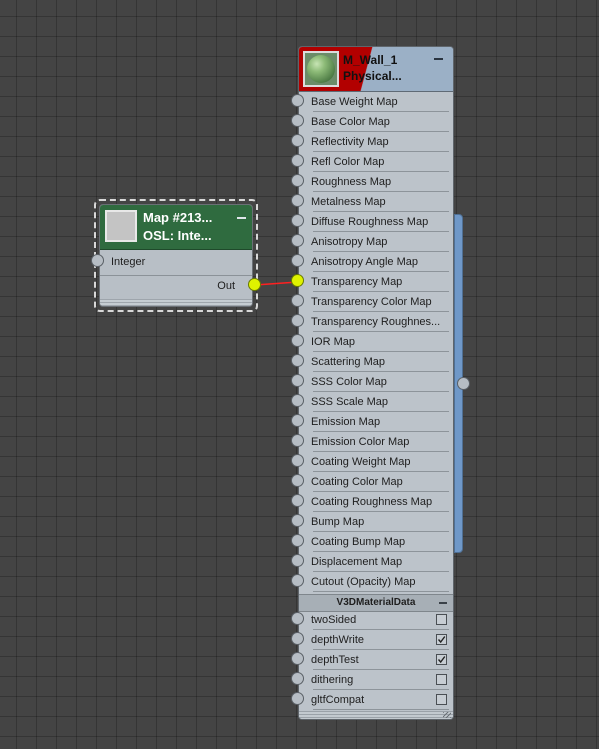 This screenshot has height=749, width=599. I want to click on map-slot-label: SSS Scale Map, so click(350, 402).